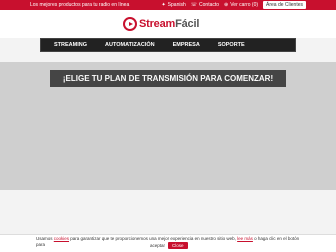 Image resolution: width=336 pixels, height=252 pixels. Describe the element at coordinates (158, 245) in the screenshot. I see `cookie-accept-text: aceptar` at that location.